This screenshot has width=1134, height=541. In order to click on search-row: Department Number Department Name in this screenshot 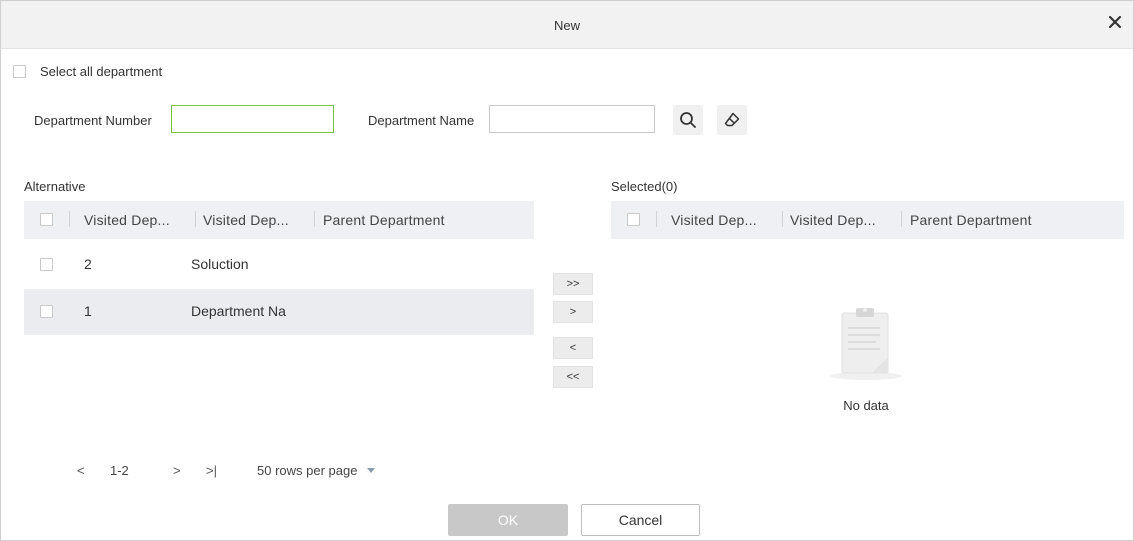, I will do `click(567, 120)`.